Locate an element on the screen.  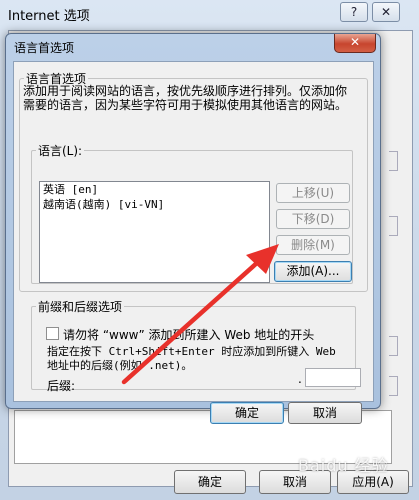
language-listbox: 英语 [en] 越南语(越南) [vi-VN] is located at coordinates (154, 232).